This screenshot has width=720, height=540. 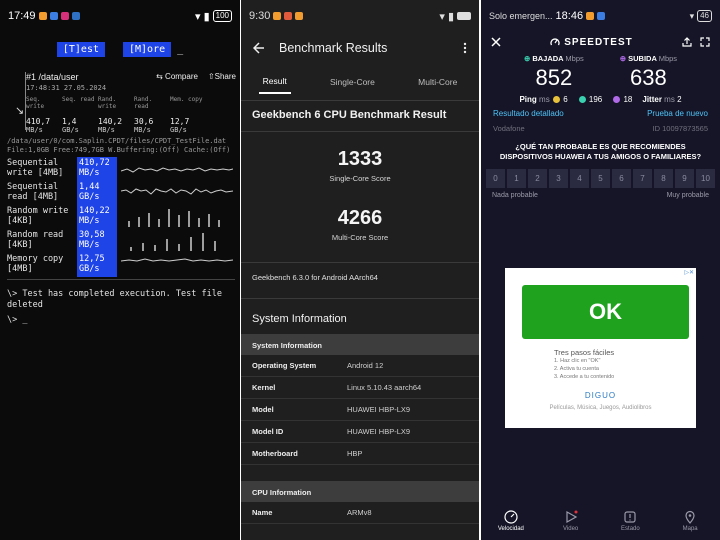 What do you see at coordinates (554, 77) in the screenshot?
I see `download-value: 852` at bounding box center [554, 77].